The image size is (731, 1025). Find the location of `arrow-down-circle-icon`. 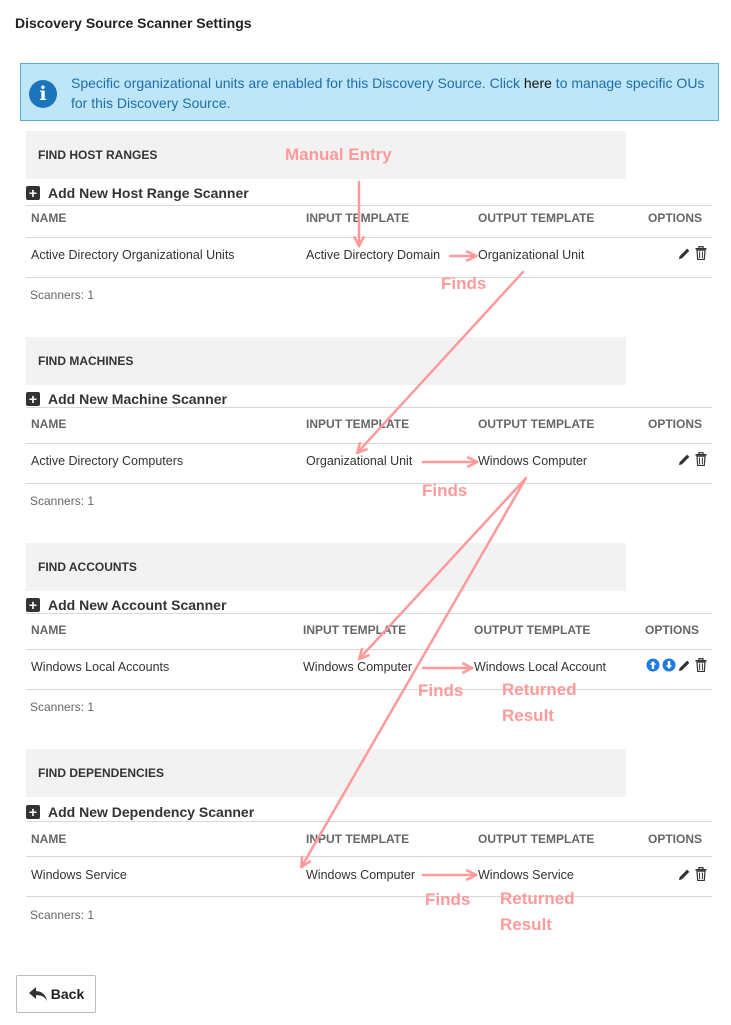

arrow-down-circle-icon is located at coordinates (668, 665).